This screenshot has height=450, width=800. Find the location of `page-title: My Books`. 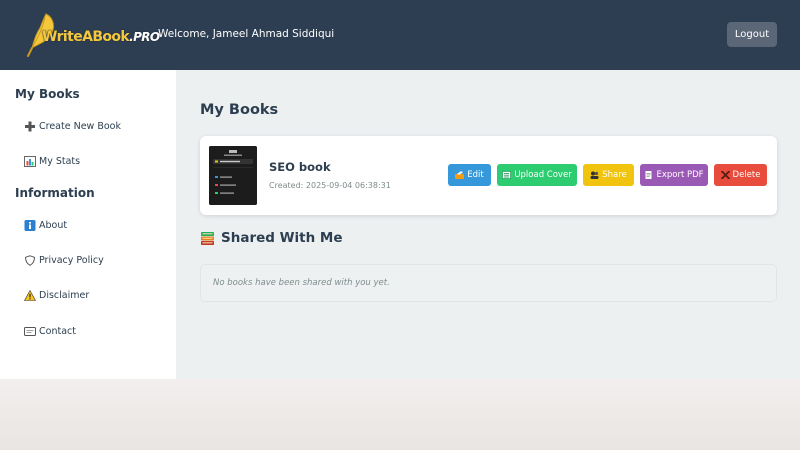

page-title: My Books is located at coordinates (239, 110).